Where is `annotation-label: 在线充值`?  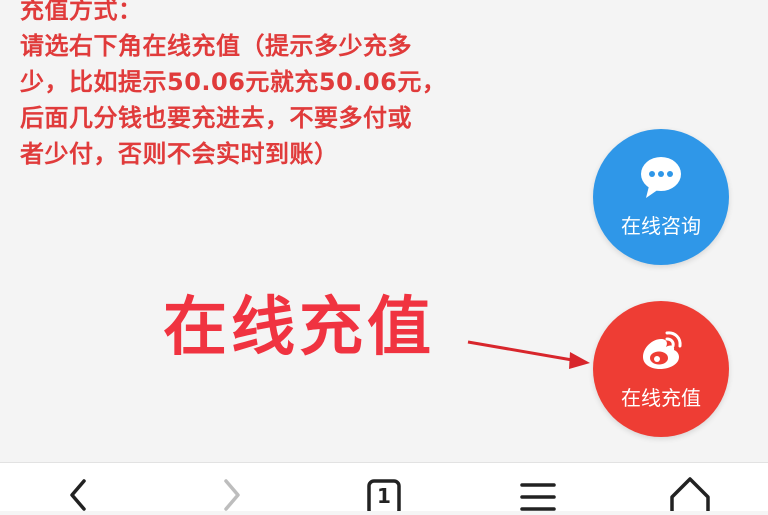 annotation-label: 在线充值 is located at coordinates (299, 328).